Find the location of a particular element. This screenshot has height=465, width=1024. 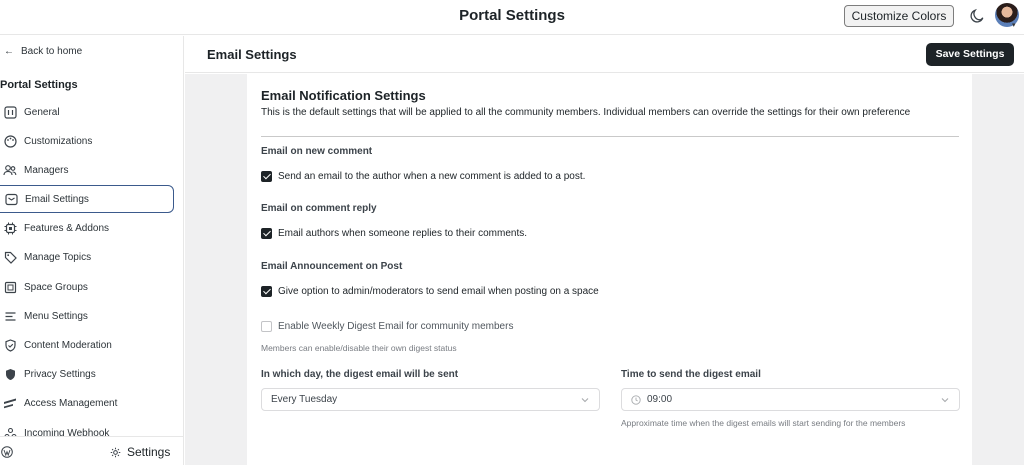

sidebar-heading: Portal Settings is located at coordinates (39, 85).